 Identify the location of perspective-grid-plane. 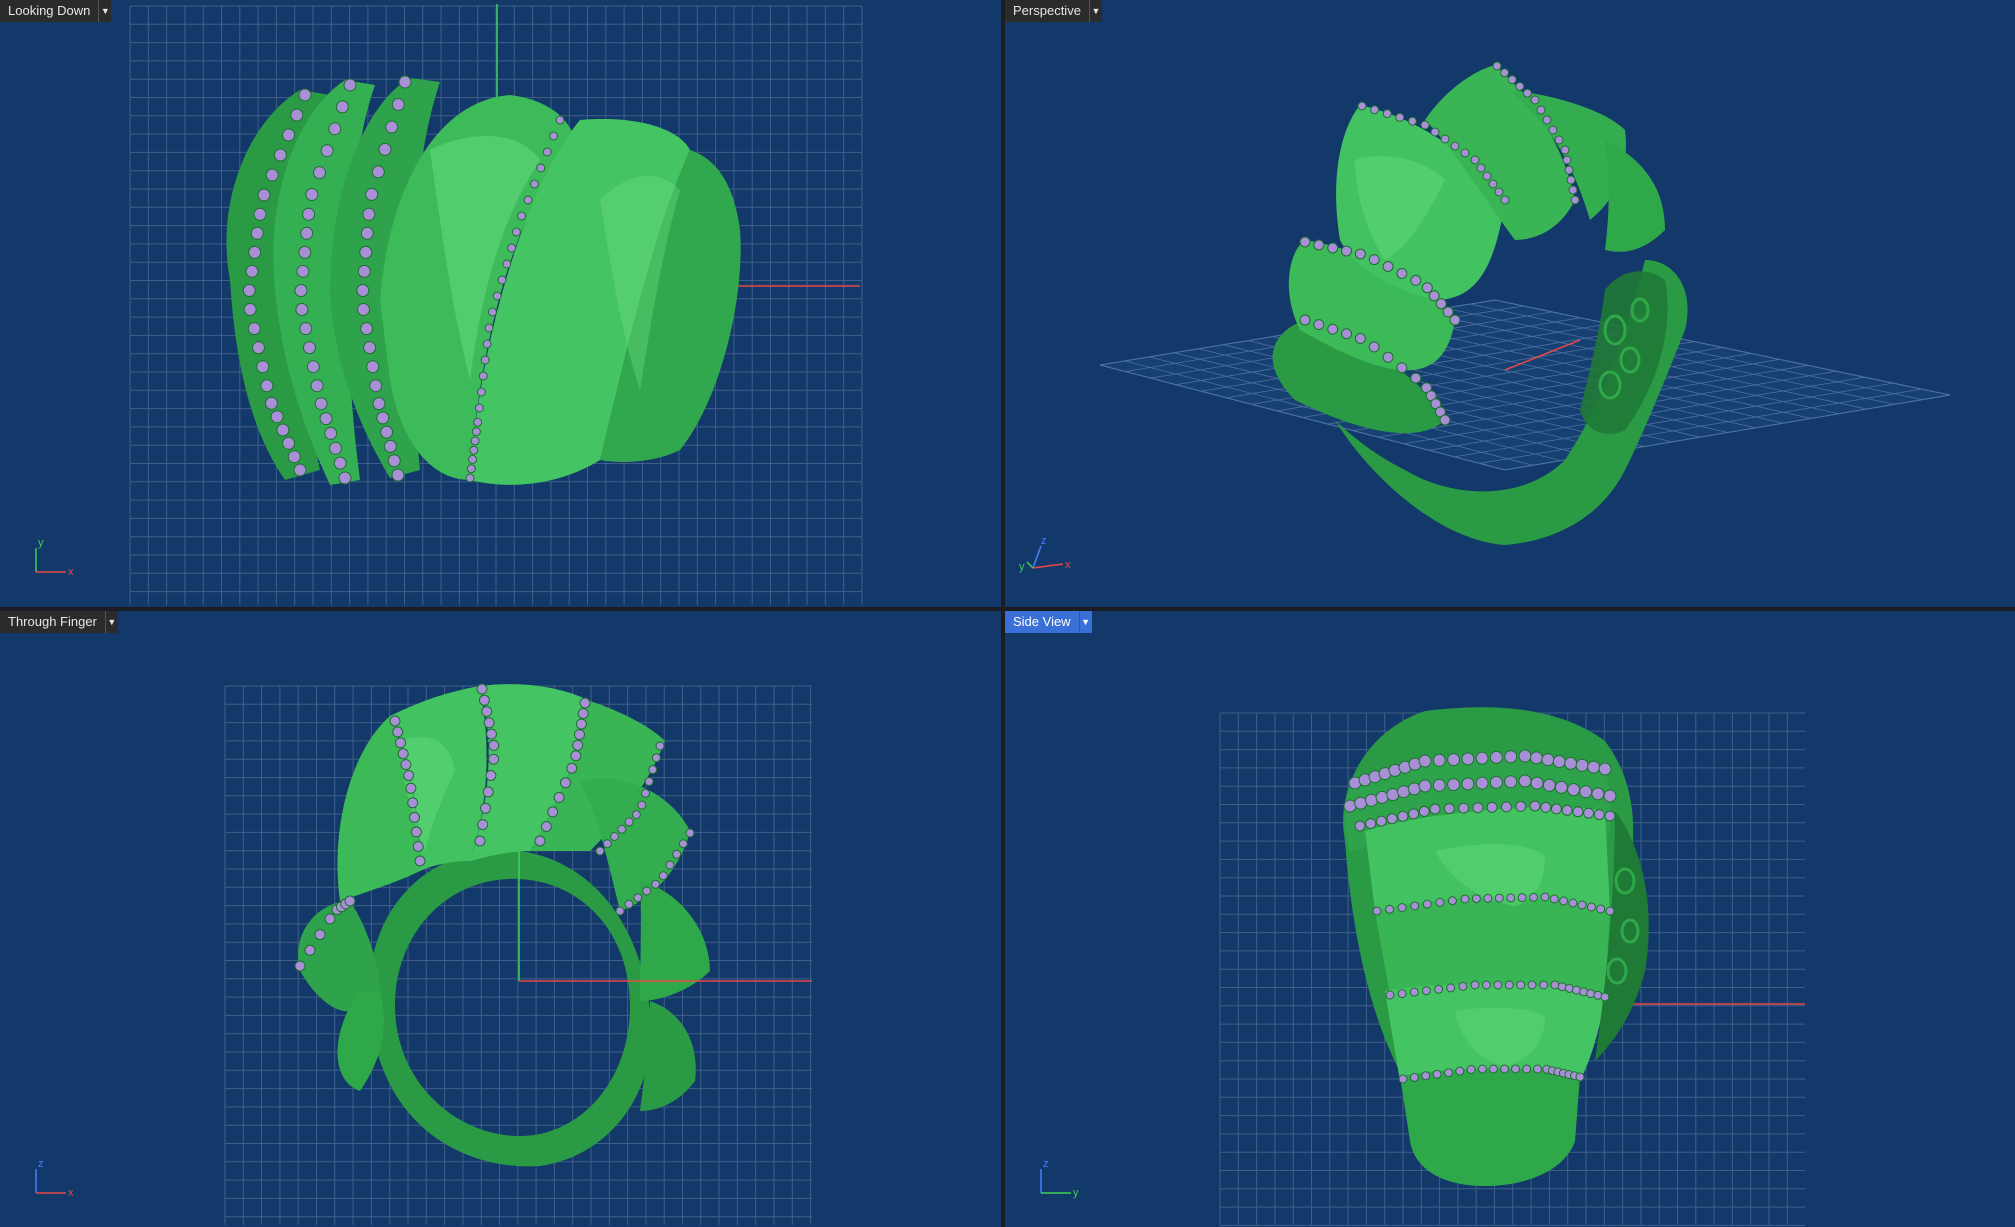
(1525, 385).